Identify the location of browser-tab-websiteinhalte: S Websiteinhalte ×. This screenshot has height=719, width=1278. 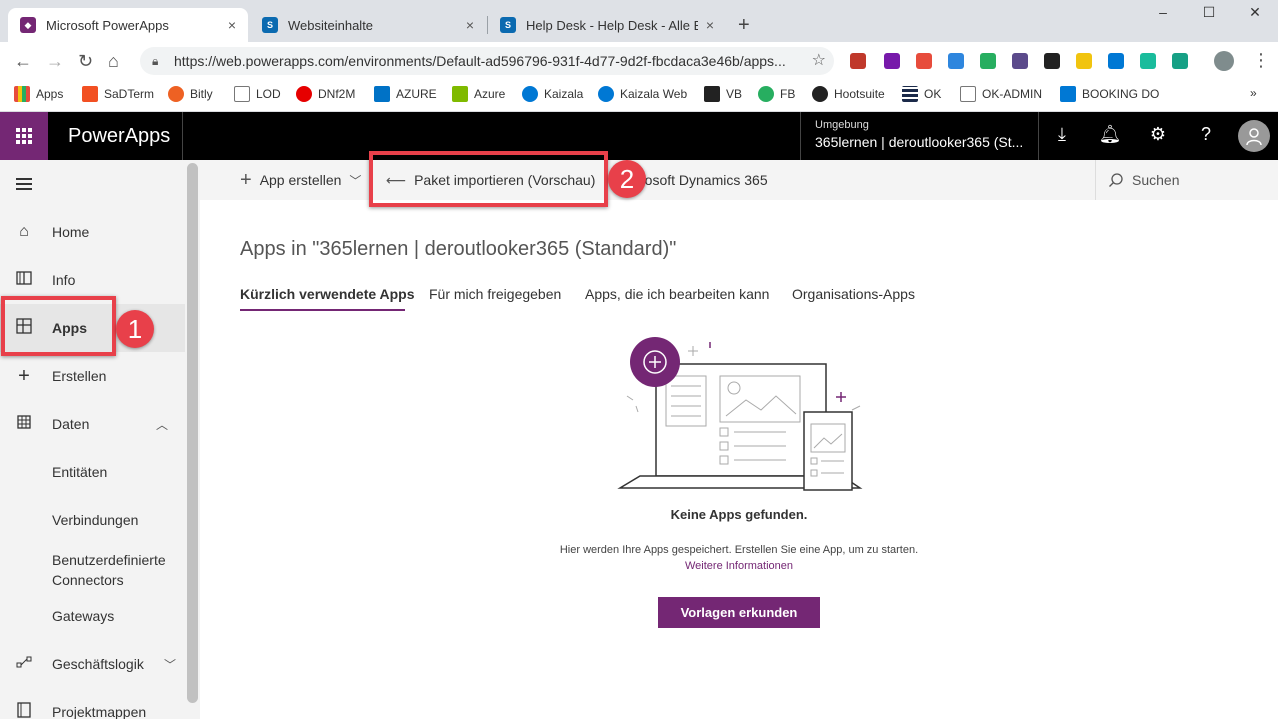
(368, 25).